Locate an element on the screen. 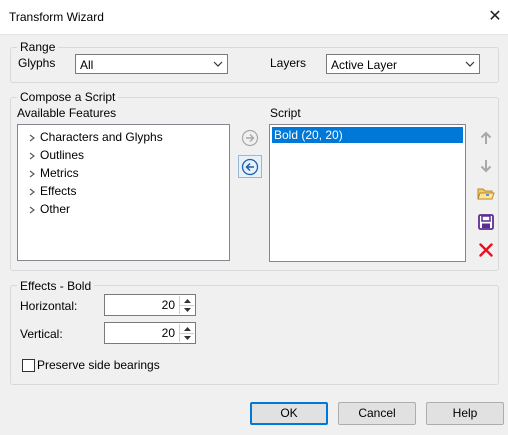  layers-dropdown: Active Layer is located at coordinates (403, 64).